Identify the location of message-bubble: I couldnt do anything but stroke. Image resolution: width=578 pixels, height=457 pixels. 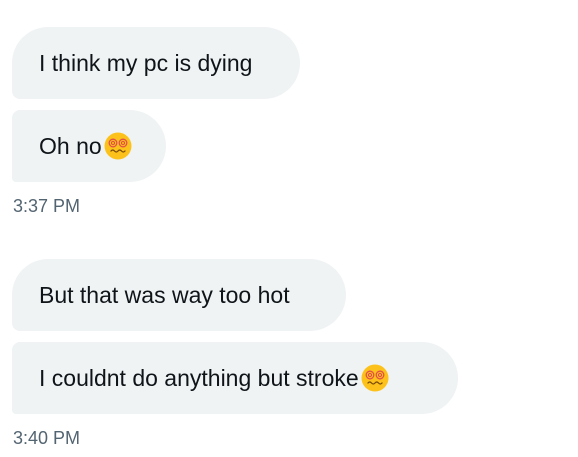
(235, 378).